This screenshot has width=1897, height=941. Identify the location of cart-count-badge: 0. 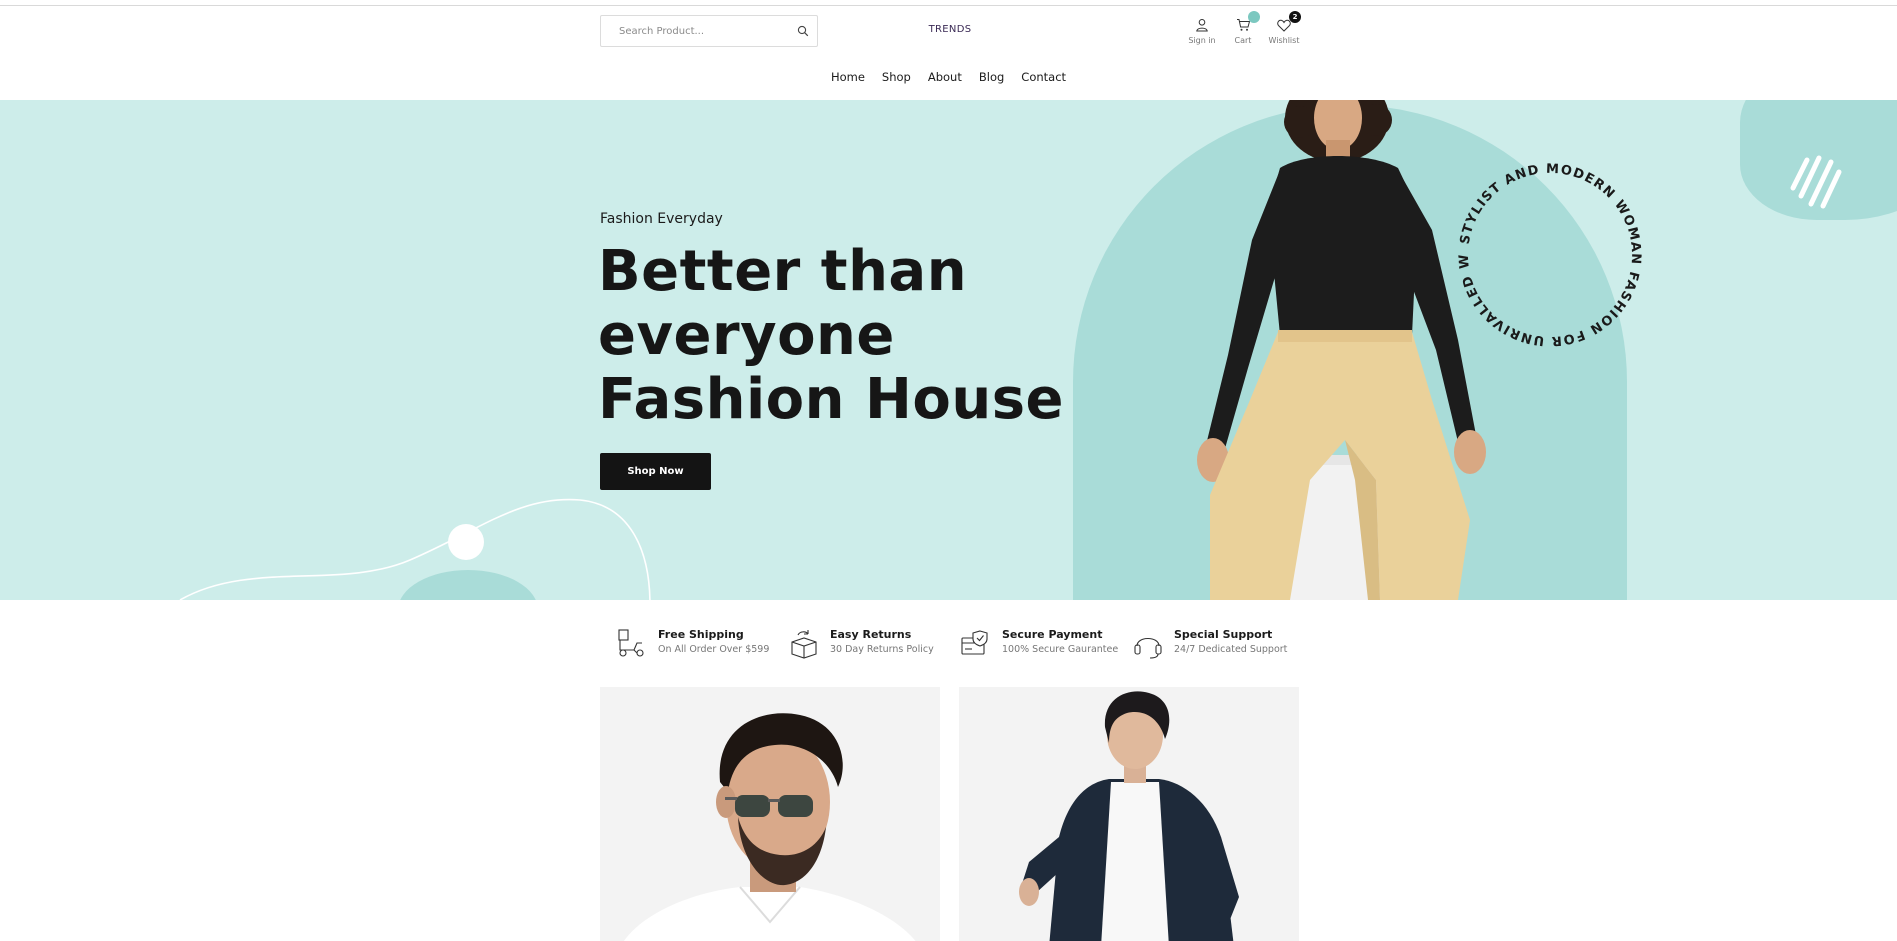
(1254, 17).